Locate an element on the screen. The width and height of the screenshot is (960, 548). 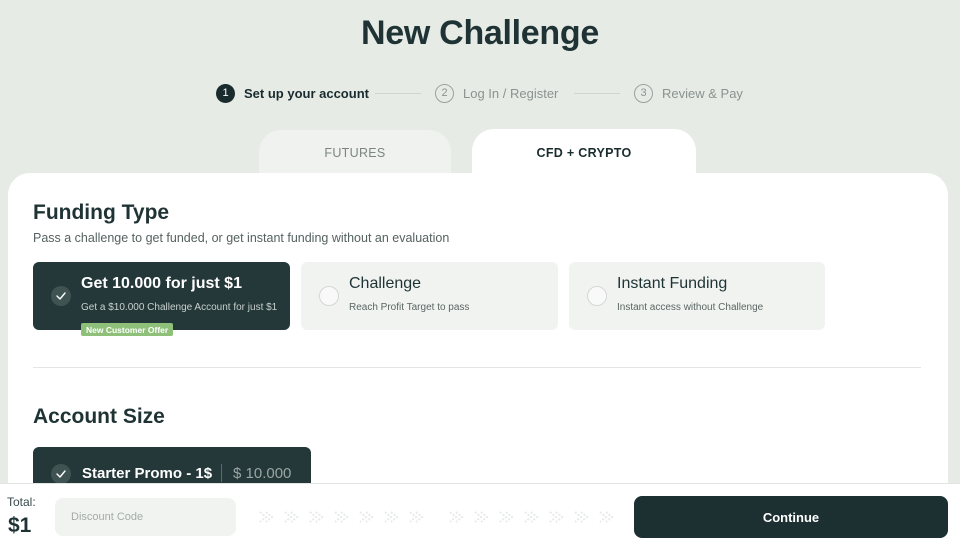
page-title: New Challenge is located at coordinates (480, 33).